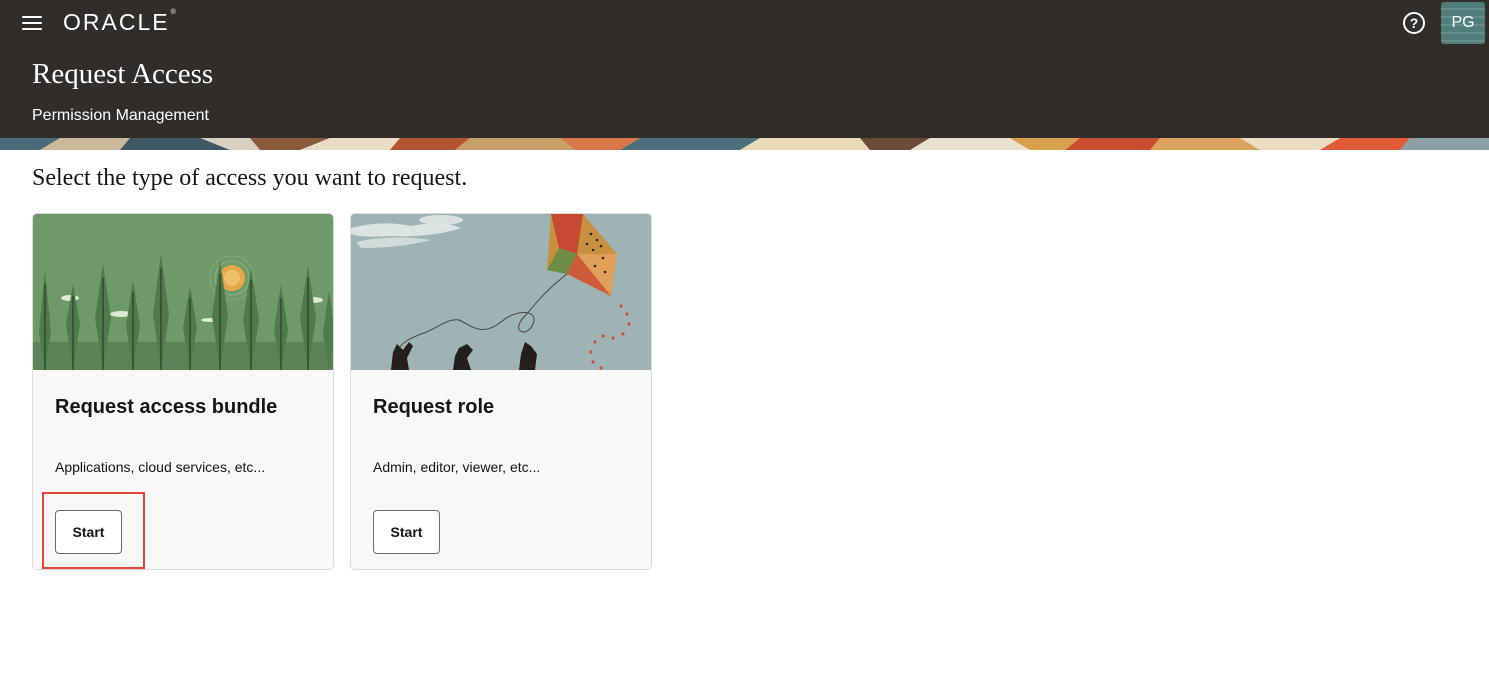  I want to click on registered-mark: ®, so click(173, 12).